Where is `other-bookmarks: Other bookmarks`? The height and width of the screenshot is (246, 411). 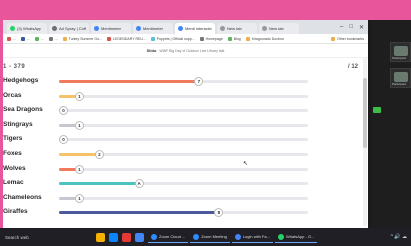
other-bookmarks: Other bookmarks is located at coordinates (347, 38).